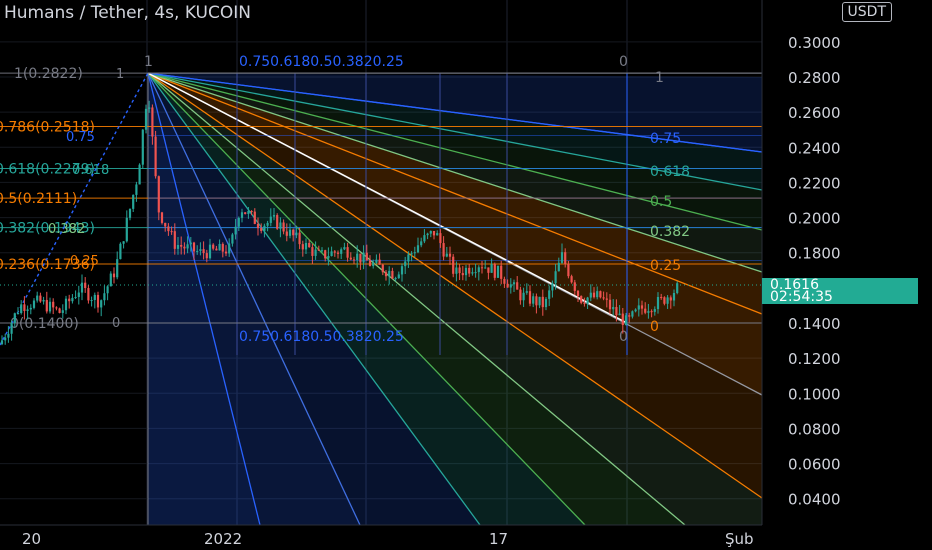  I want to click on price-axis-tick: 0.2400, so click(814, 148).